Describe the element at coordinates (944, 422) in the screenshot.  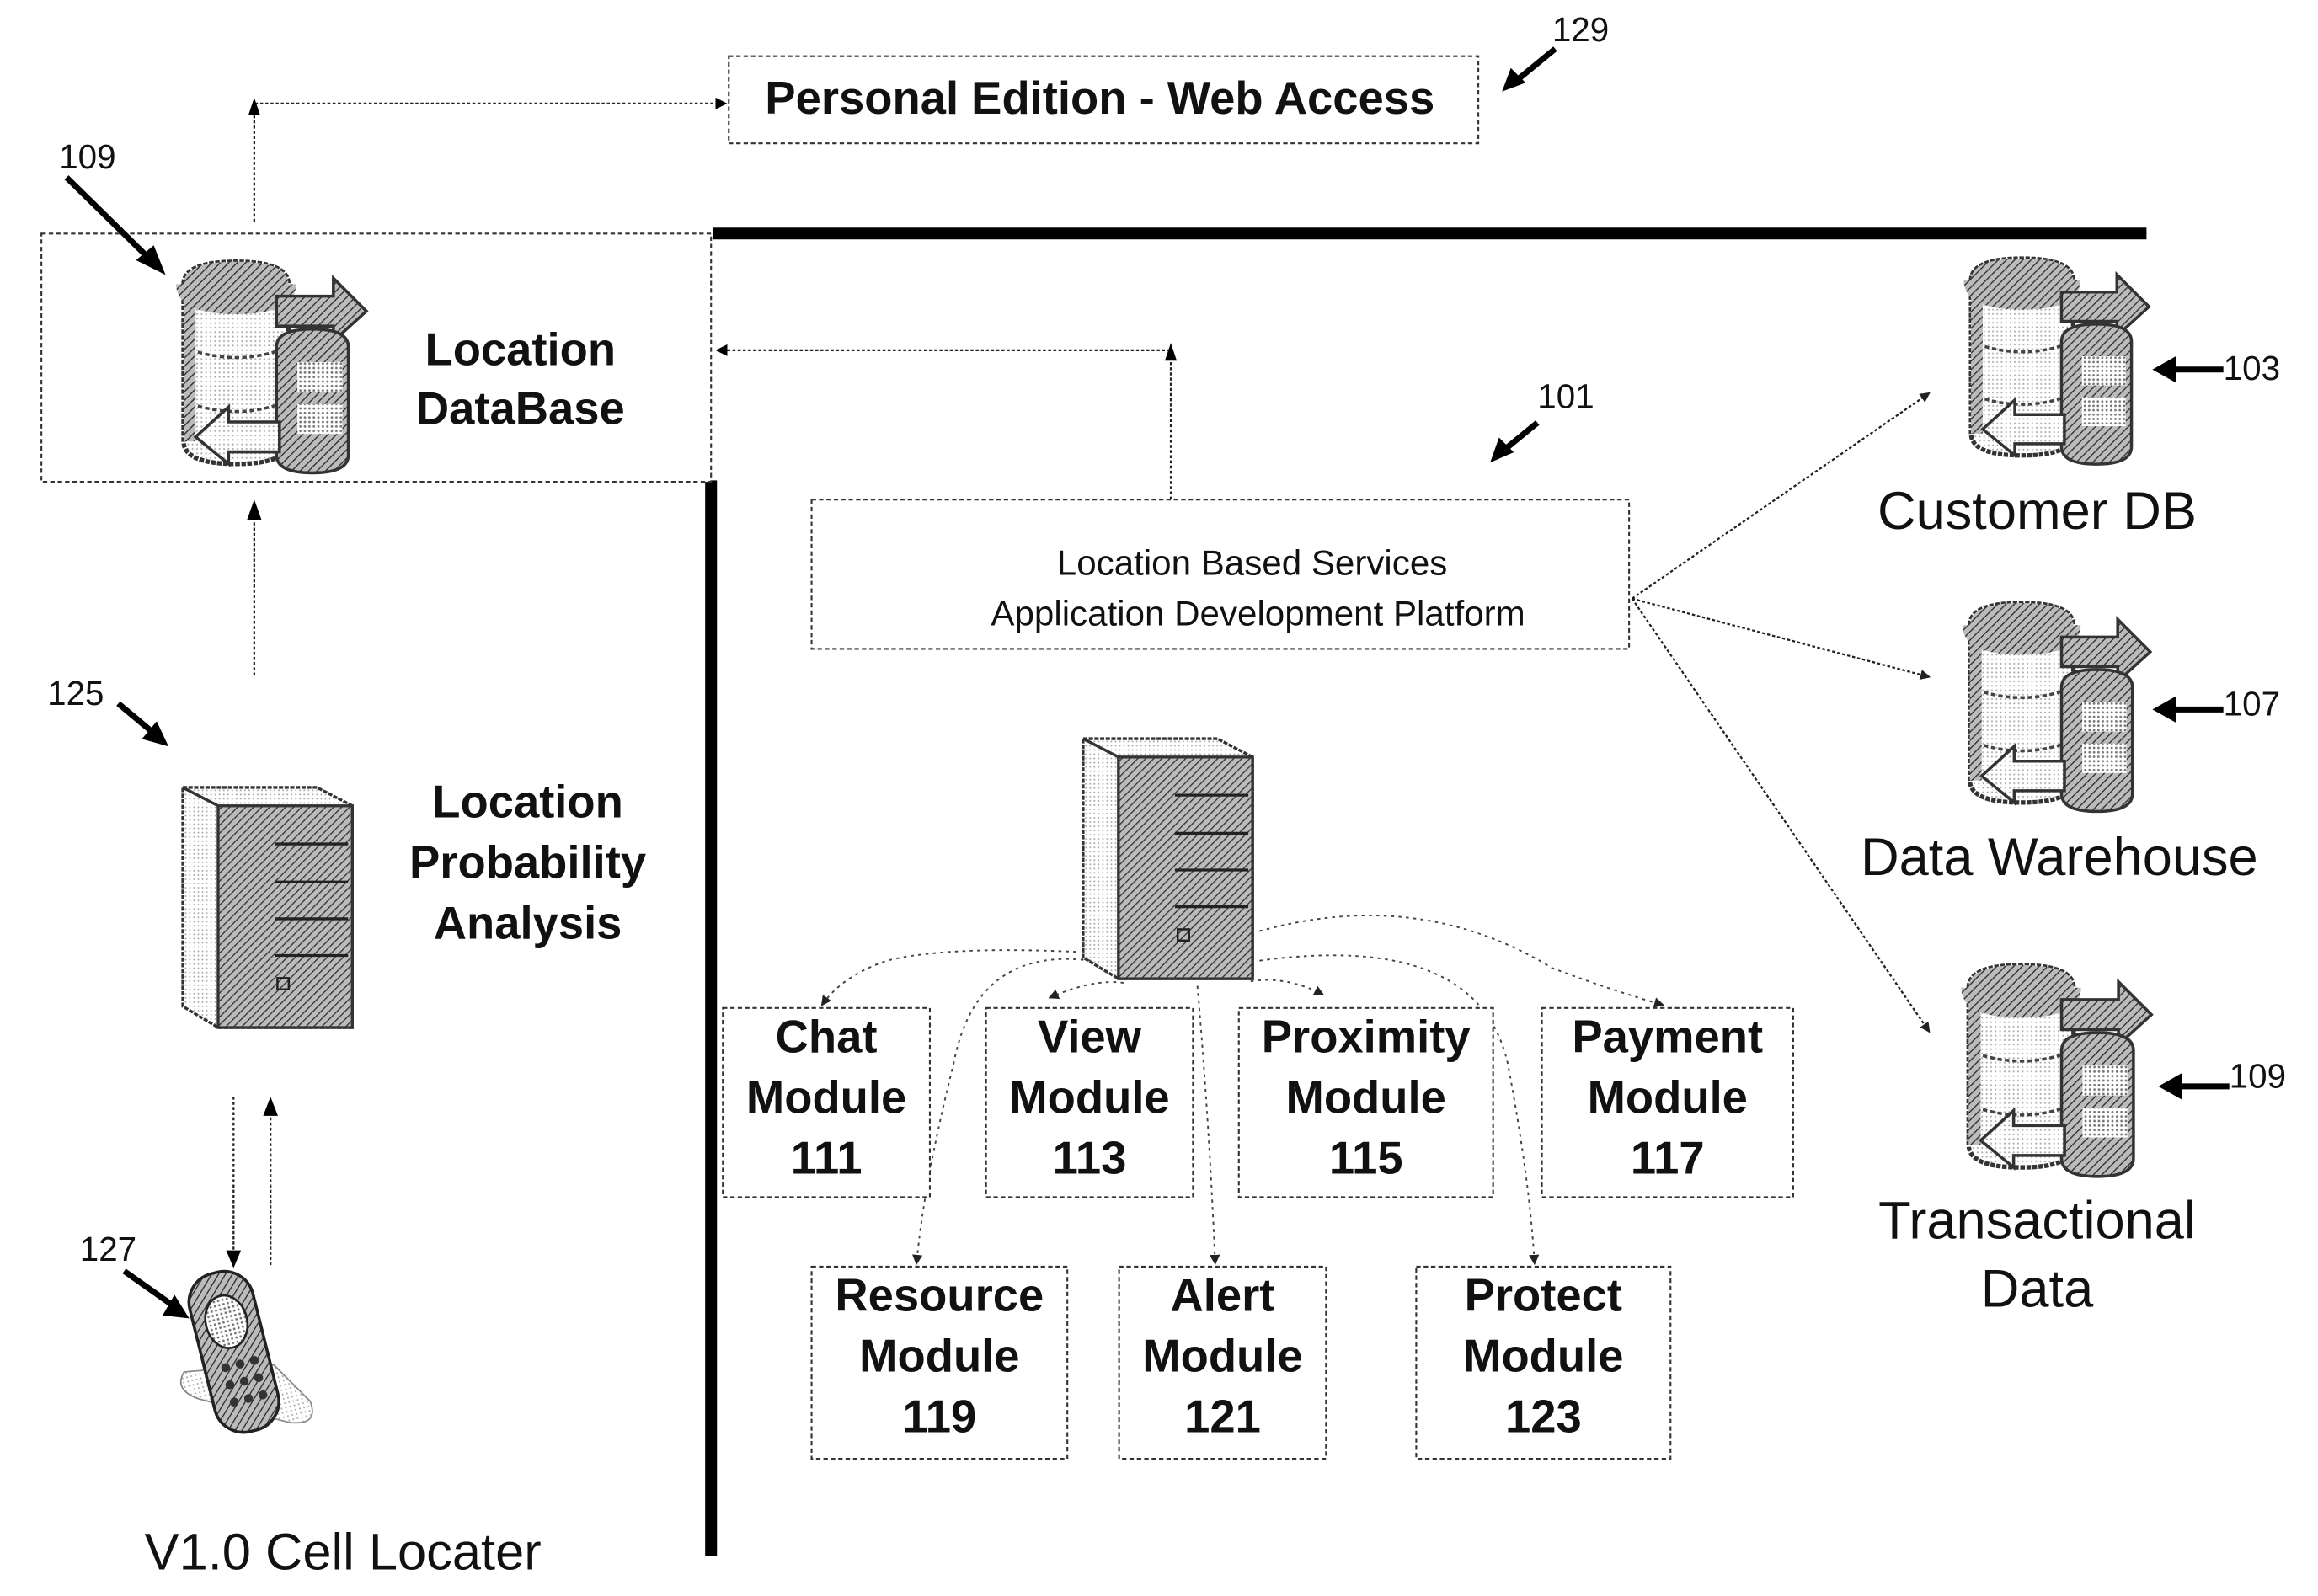
I see `connector-platform-to-db` at that location.